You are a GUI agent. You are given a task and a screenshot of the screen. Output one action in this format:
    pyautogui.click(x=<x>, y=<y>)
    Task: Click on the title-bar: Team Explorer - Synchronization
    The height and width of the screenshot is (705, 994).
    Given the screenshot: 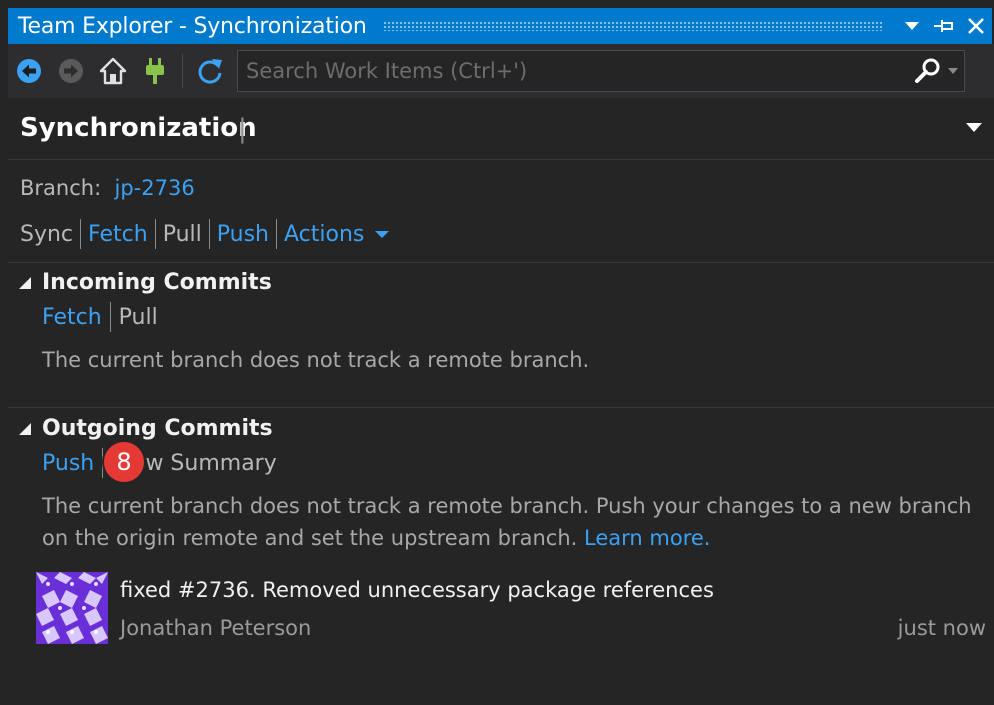 What is the action you would take?
    pyautogui.click(x=500, y=26)
    